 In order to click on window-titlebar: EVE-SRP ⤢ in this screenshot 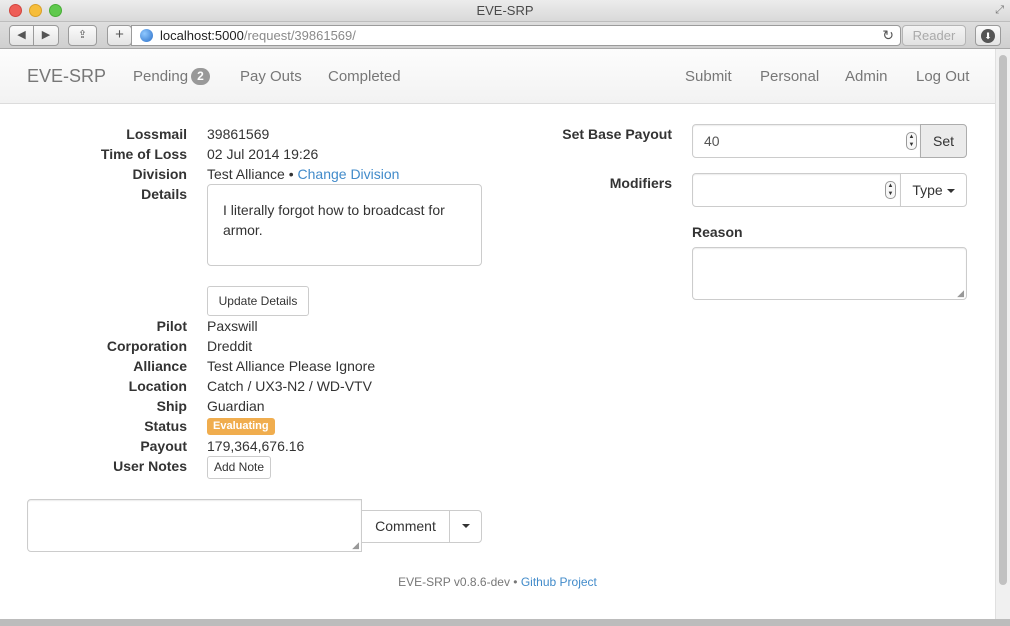, I will do `click(505, 11)`.